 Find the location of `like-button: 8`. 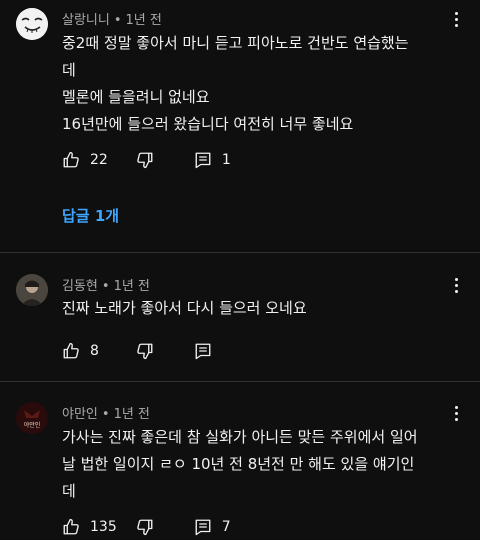

like-button: 8 is located at coordinates (80, 351).